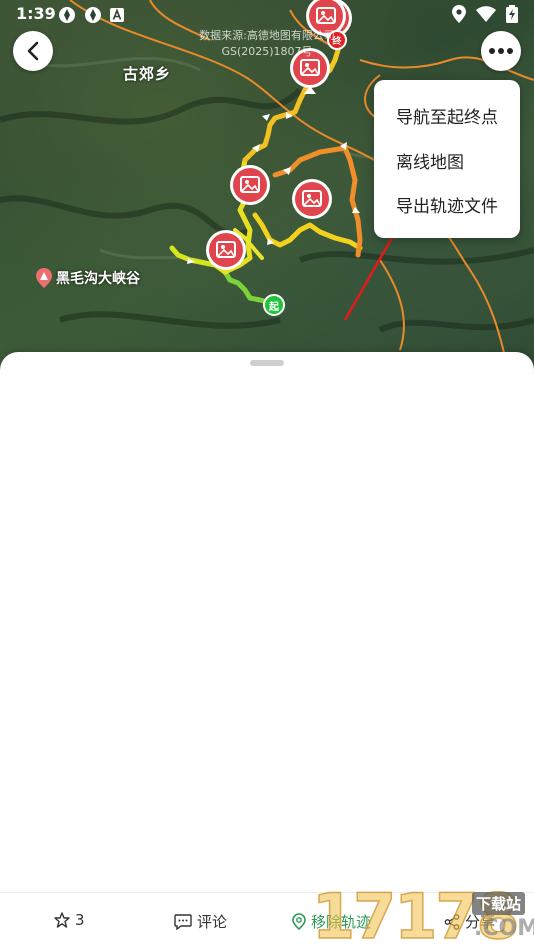  I want to click on back-button, so click(33, 51).